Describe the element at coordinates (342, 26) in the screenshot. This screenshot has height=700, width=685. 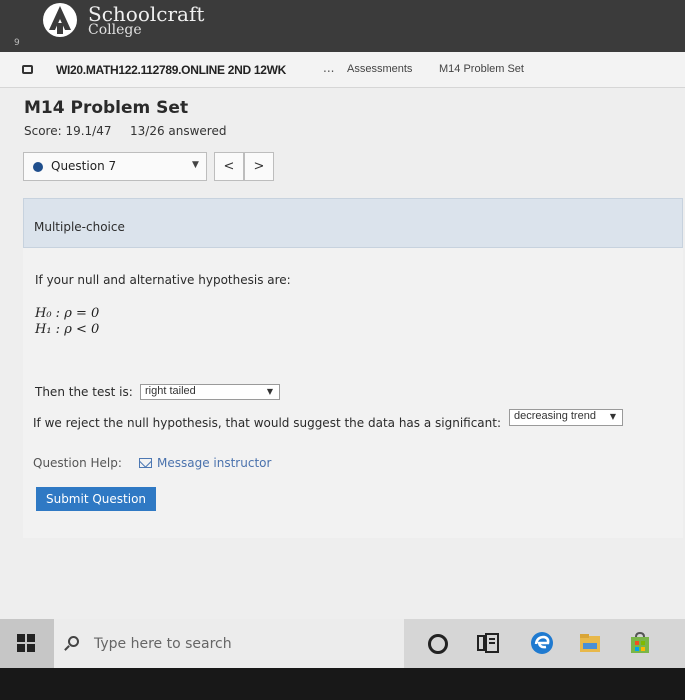
I see `site-header: Schoolcraft College 9` at that location.